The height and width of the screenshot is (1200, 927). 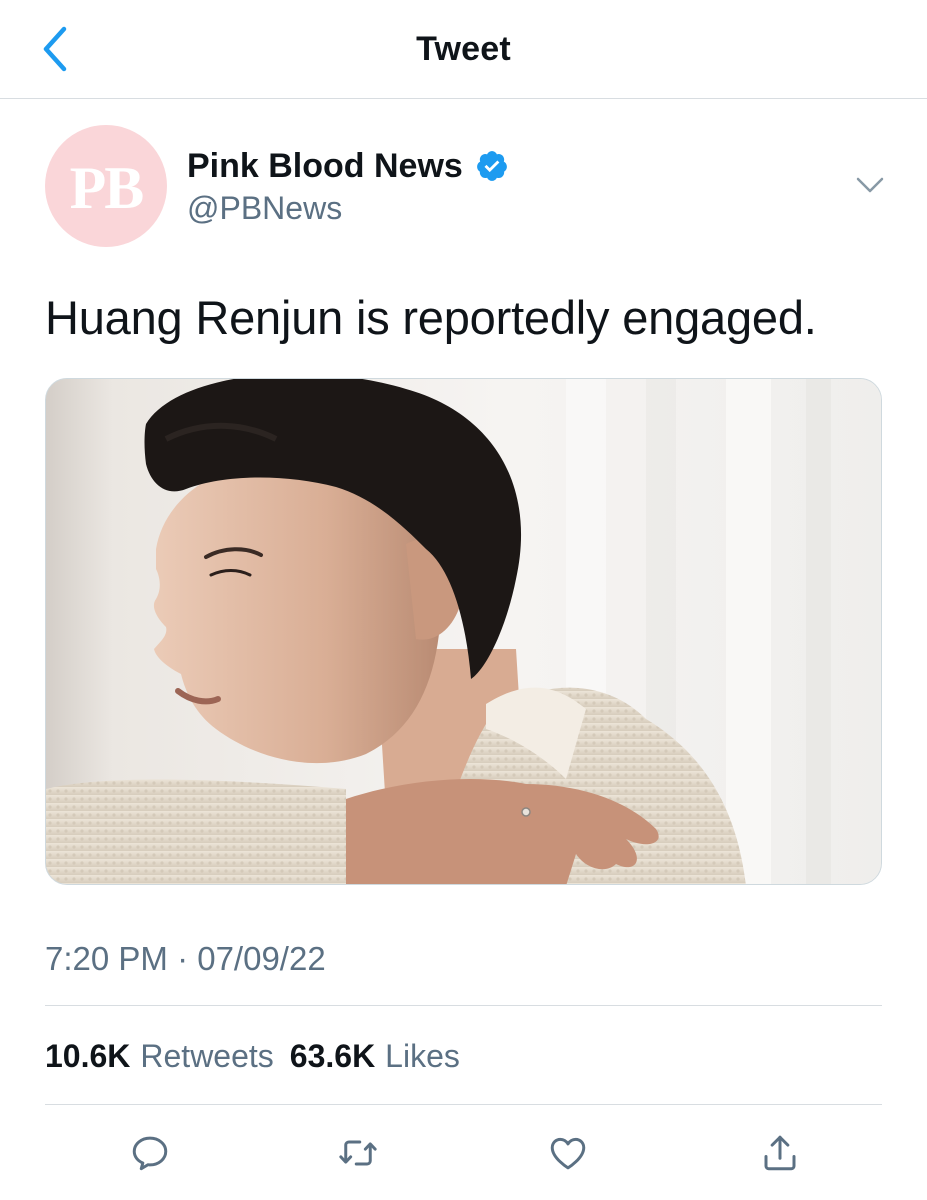 What do you see at coordinates (264, 208) in the screenshot?
I see `user-handle: @PBNews` at bounding box center [264, 208].